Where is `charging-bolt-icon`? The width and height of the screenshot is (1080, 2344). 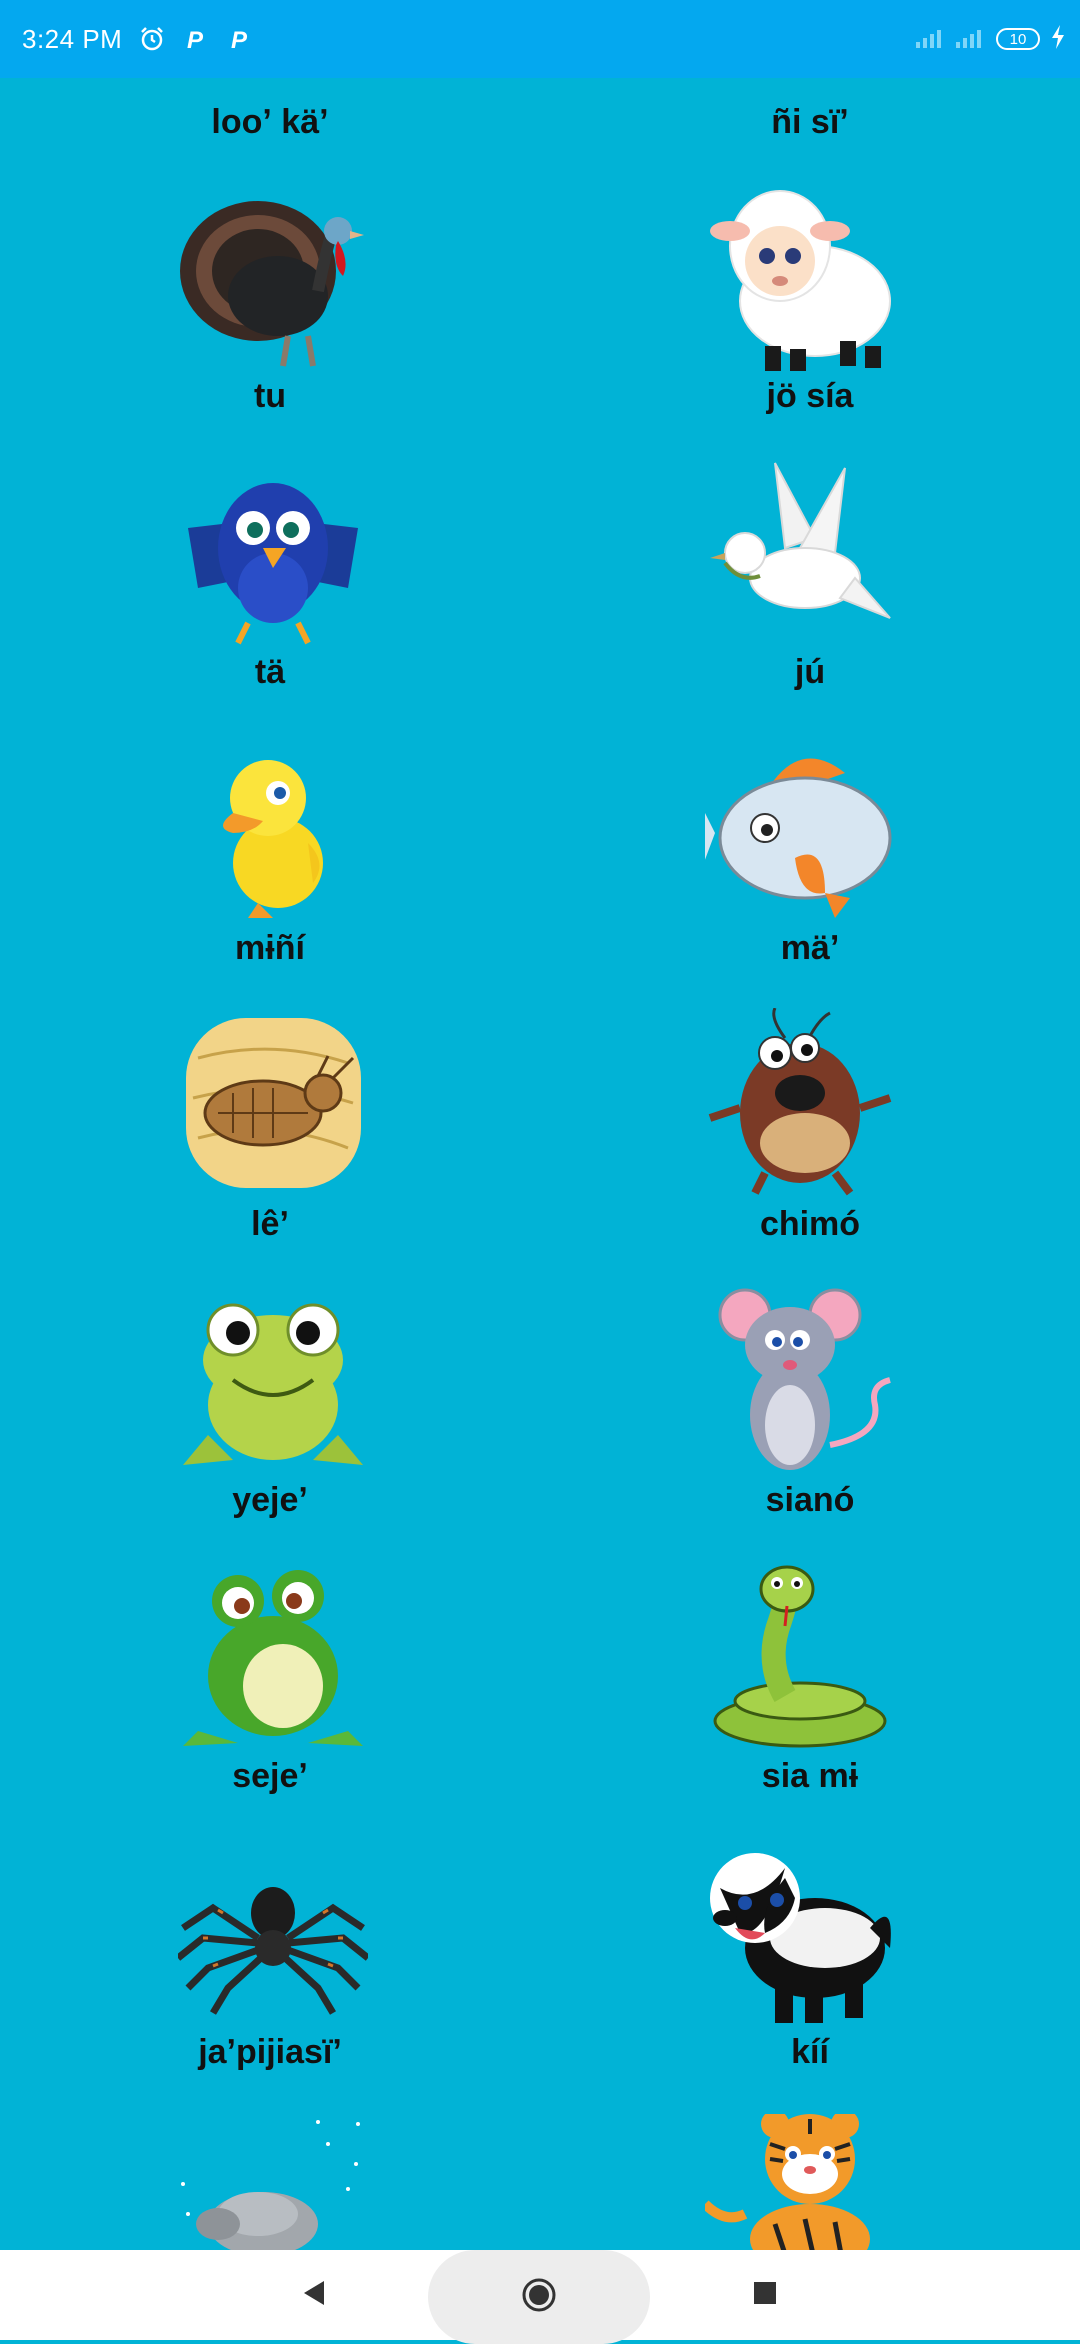 charging-bolt-icon is located at coordinates (1058, 39).